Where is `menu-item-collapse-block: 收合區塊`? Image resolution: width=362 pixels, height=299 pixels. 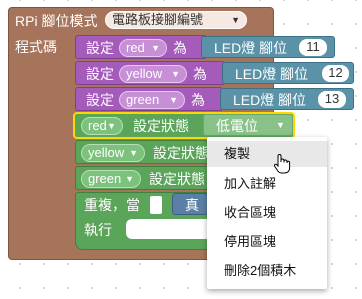
menu-item-collapse-block: 收合區塊 is located at coordinates (267, 213).